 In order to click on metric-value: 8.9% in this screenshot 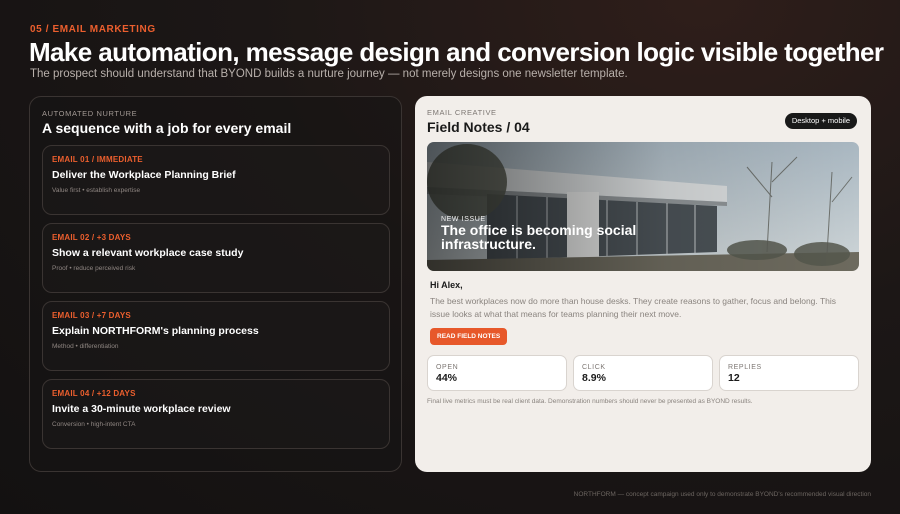, I will do `click(594, 378)`.